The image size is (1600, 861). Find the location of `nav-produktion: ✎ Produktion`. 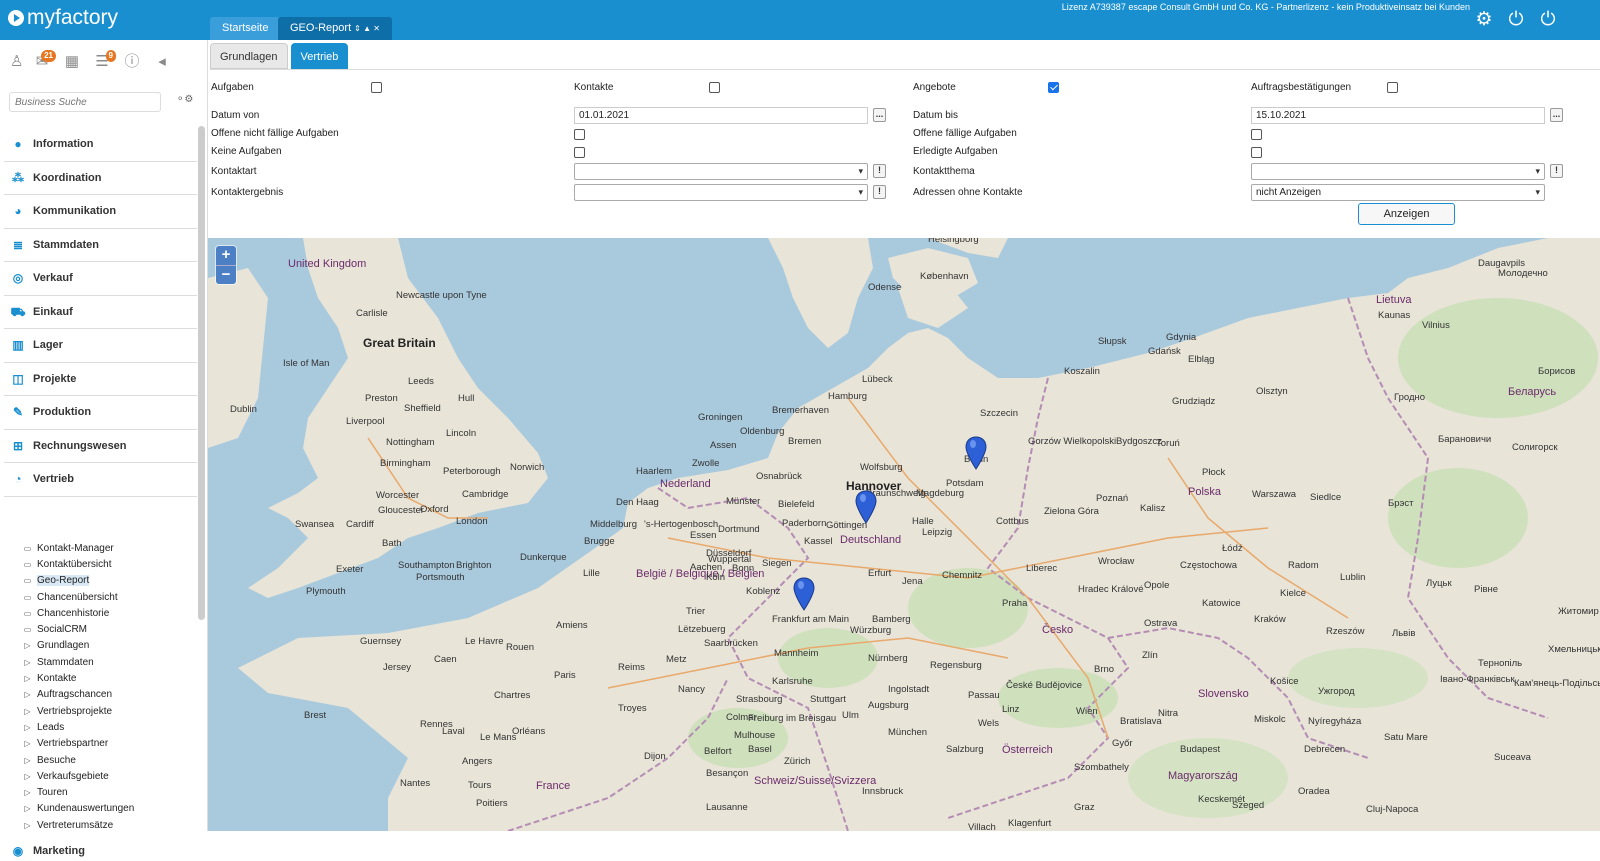

nav-produktion: ✎ Produktion is located at coordinates (100, 413).